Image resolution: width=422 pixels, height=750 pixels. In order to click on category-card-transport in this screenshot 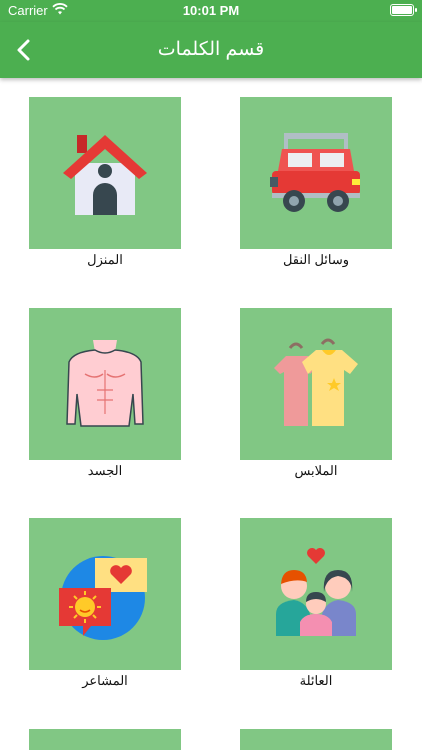, I will do `click(316, 173)`.